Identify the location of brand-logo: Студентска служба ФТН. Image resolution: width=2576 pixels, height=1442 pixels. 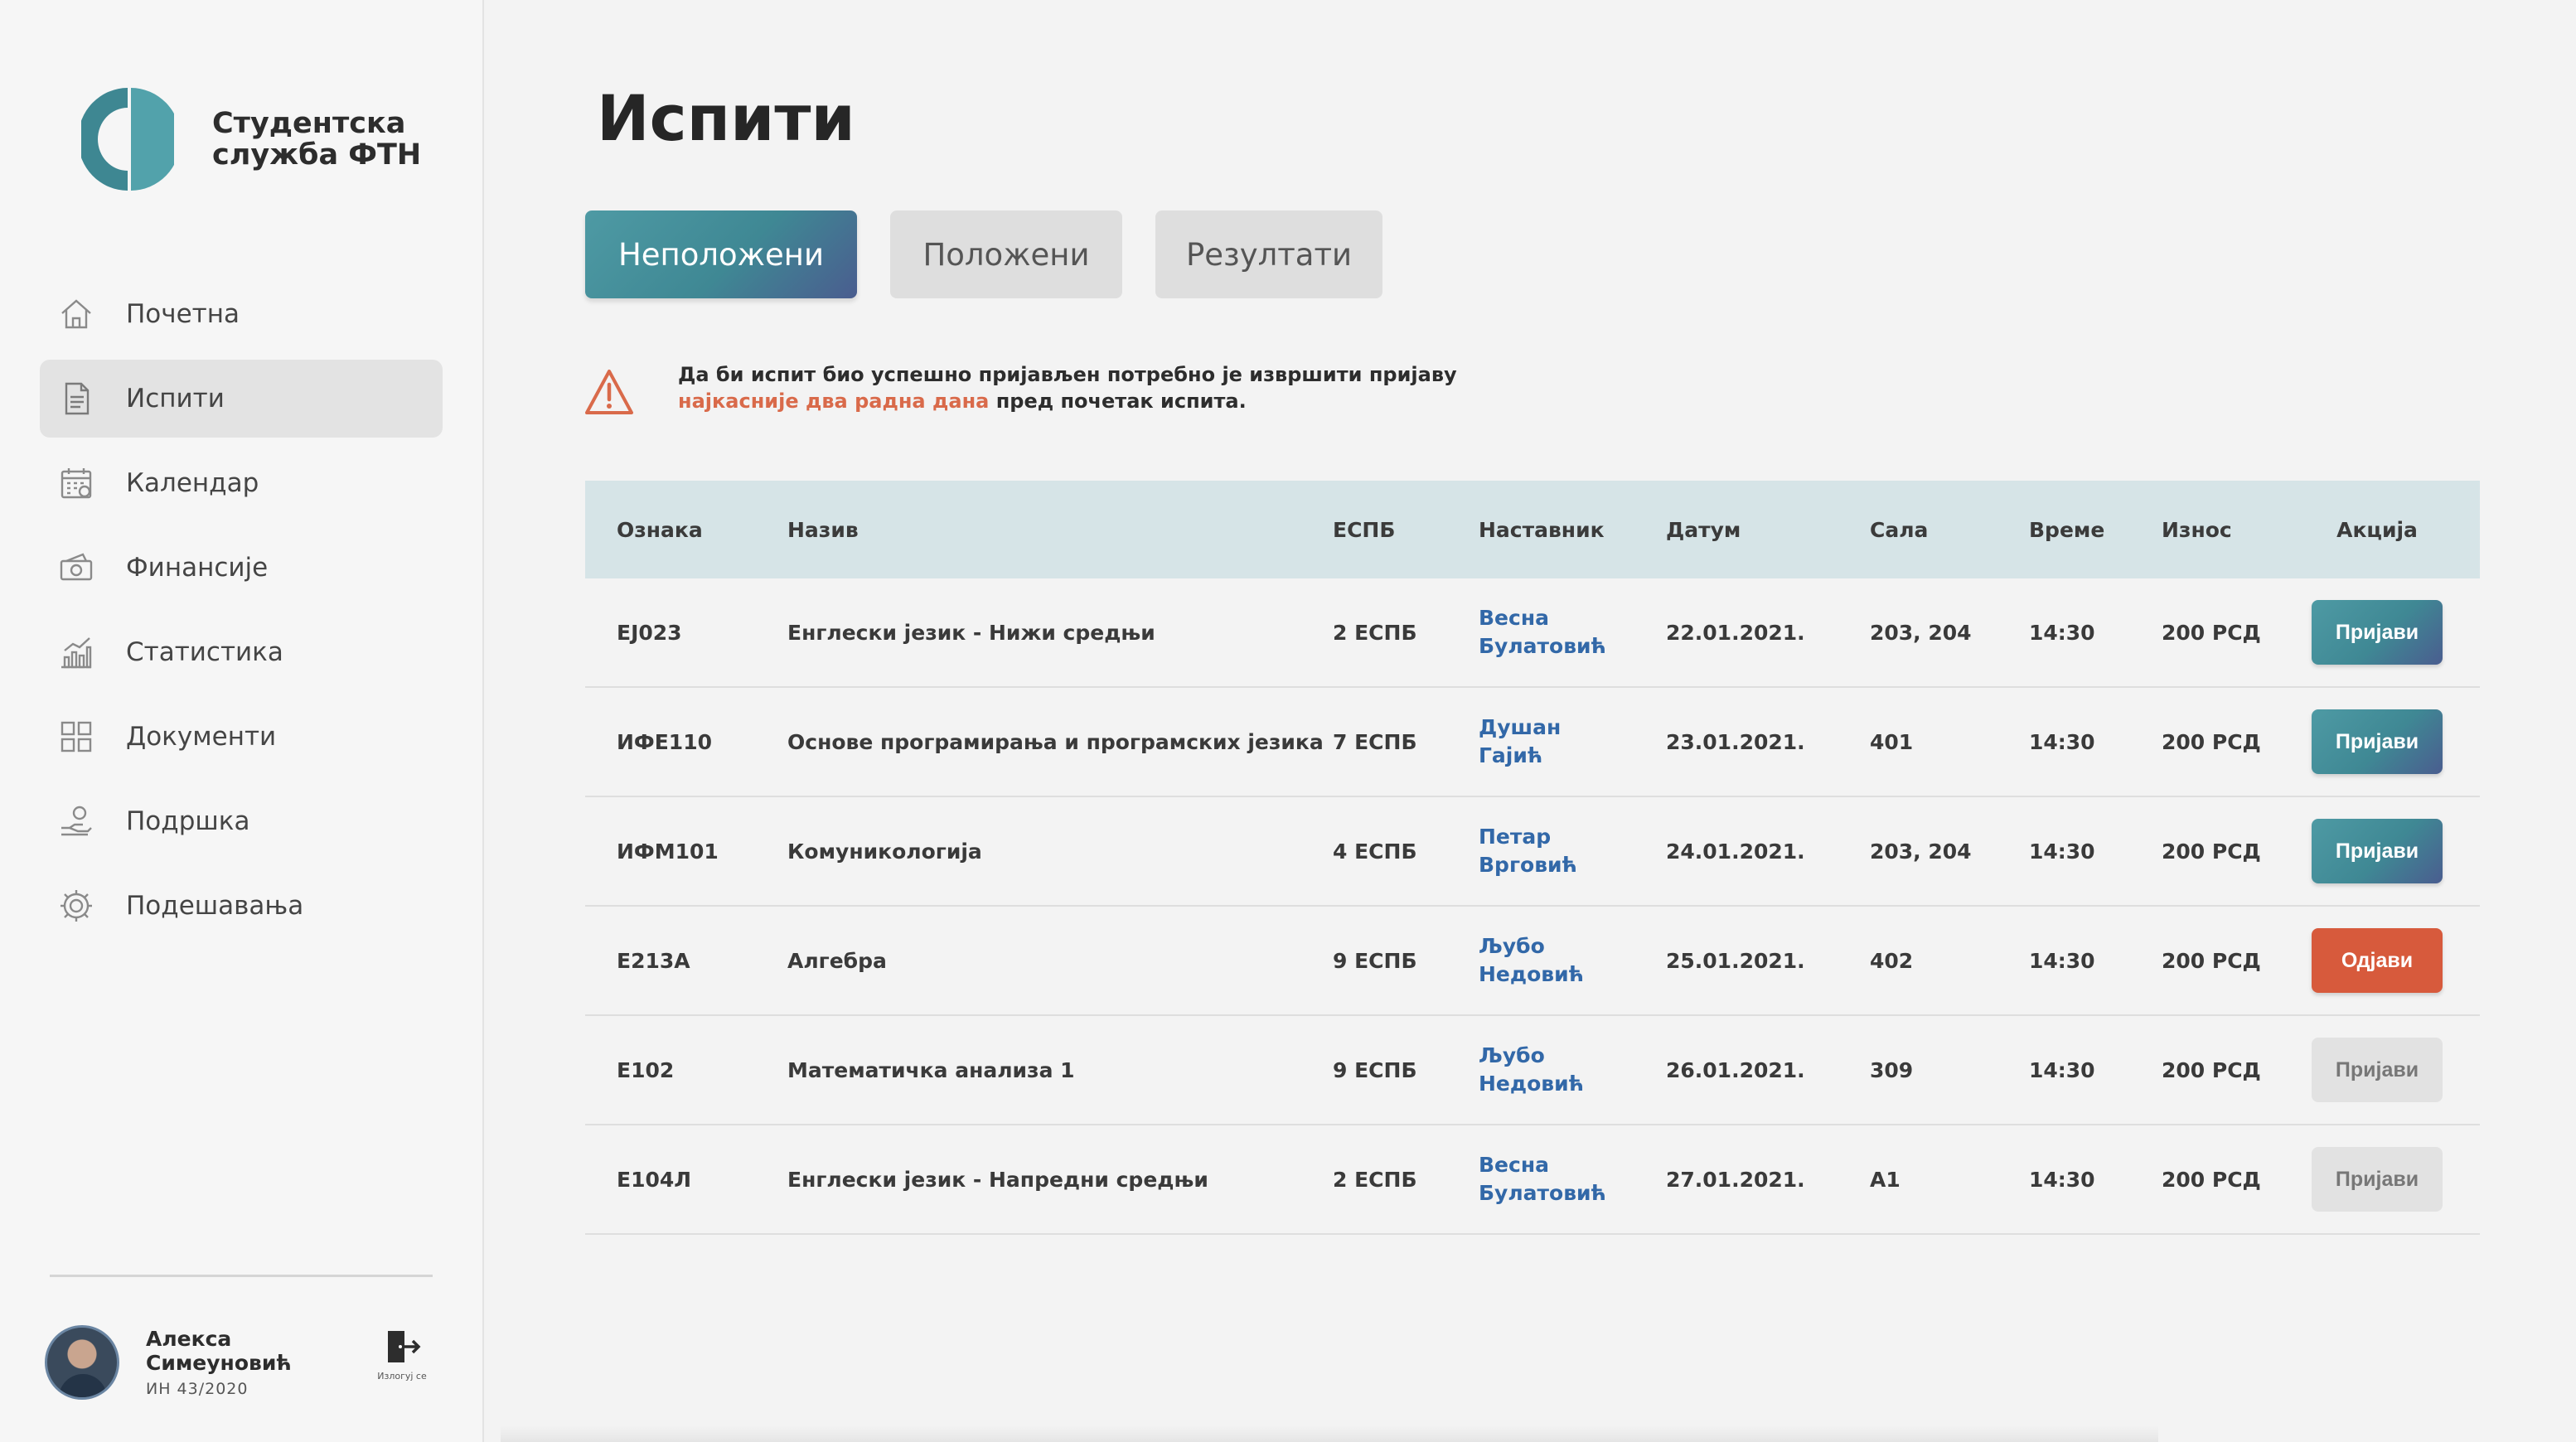
(263, 139).